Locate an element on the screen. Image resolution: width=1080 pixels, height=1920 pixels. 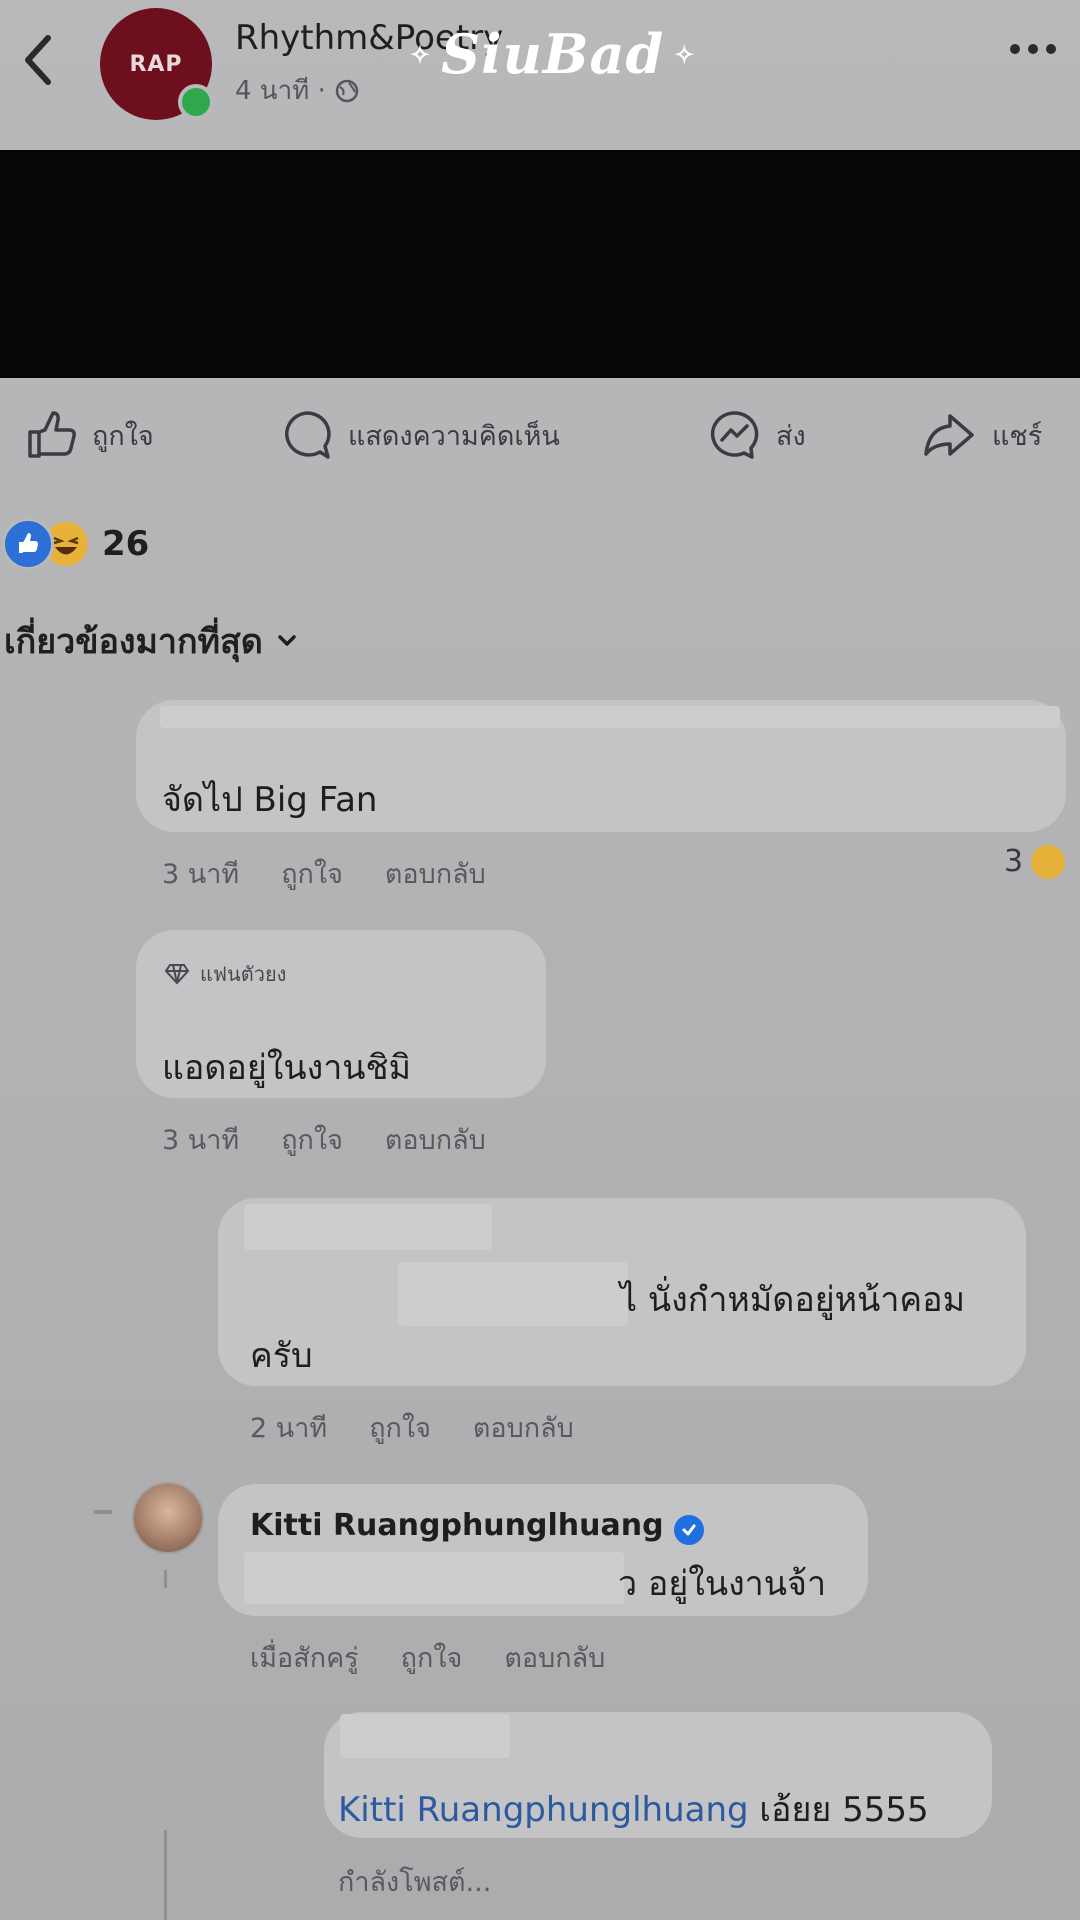
diamond-icon is located at coordinates (177, 974).